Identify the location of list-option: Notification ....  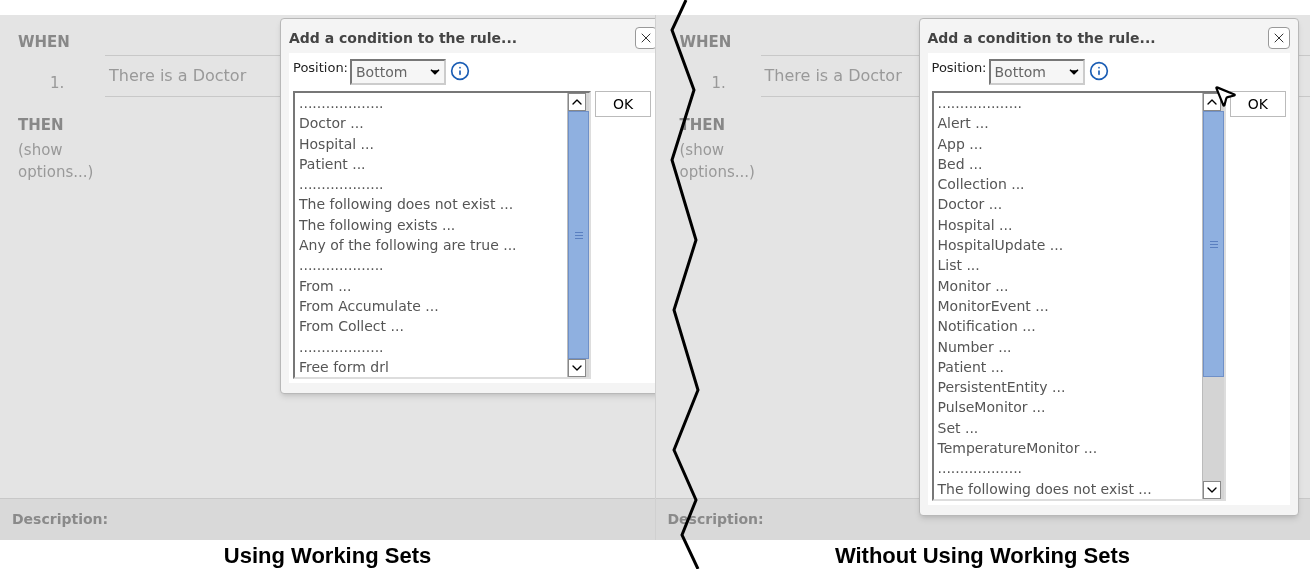
(1070, 326).